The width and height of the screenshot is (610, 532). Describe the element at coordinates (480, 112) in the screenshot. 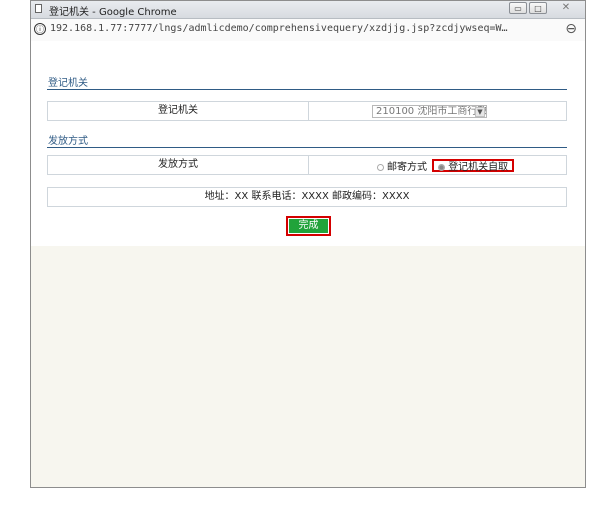

I see `chevron-down-icon: ▼` at that location.